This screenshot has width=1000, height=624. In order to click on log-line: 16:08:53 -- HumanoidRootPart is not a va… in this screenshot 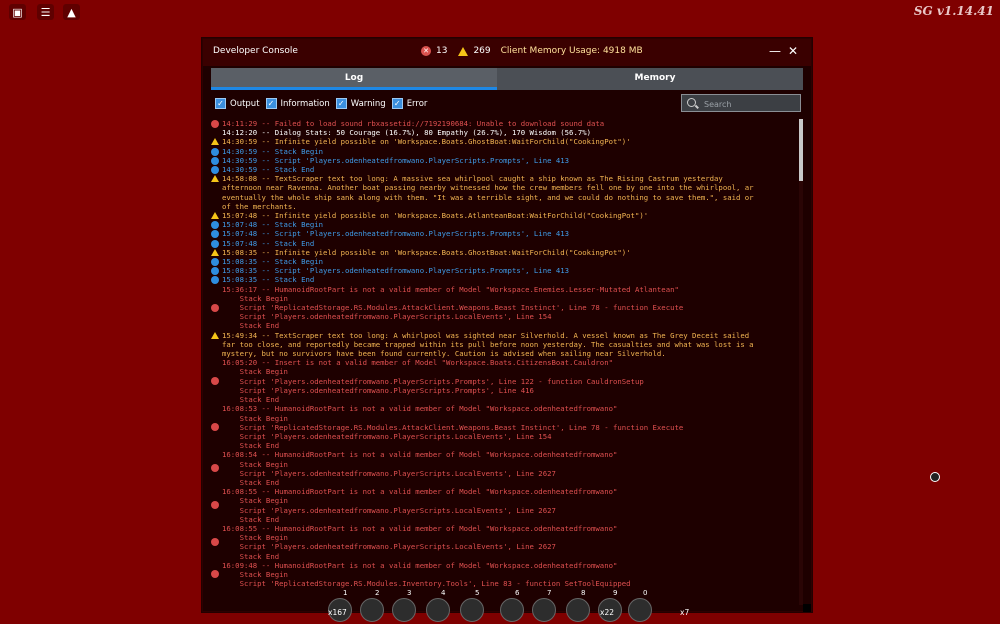, I will do `click(420, 409)`.